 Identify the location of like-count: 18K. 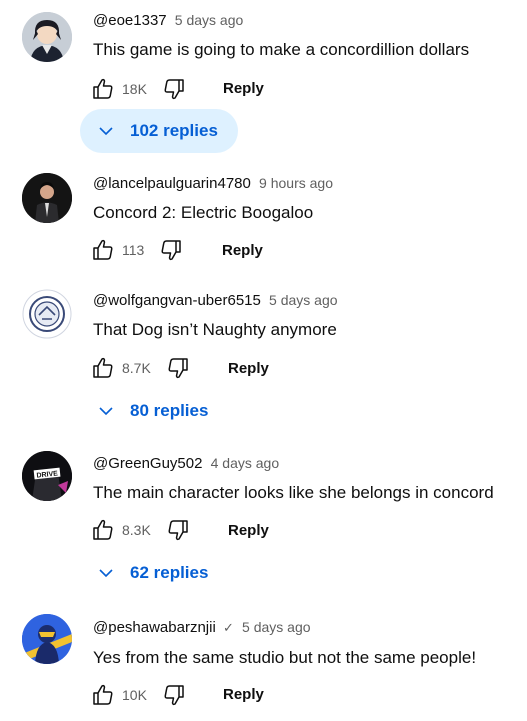
(134, 89).